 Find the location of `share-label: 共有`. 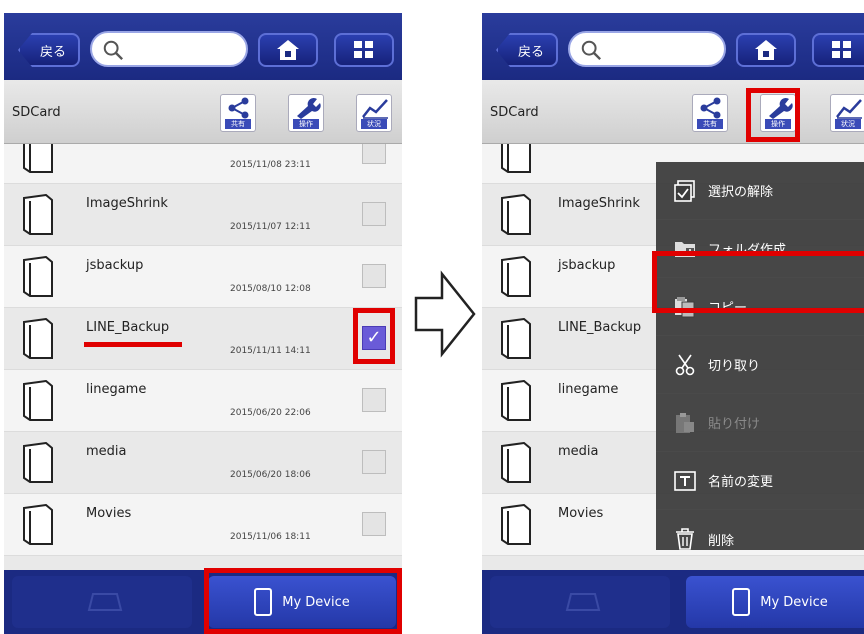

share-label: 共有 is located at coordinates (238, 124).